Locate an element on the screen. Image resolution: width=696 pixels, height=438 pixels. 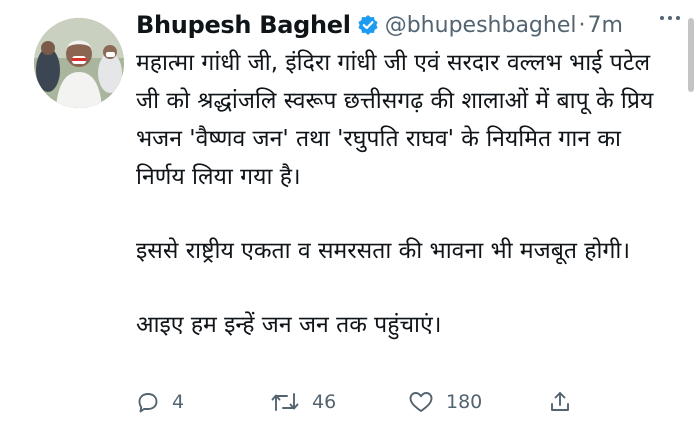
tweet-header: Bhupesh Baghel @bhupeshbaghel · 7m is located at coordinates (406, 25).